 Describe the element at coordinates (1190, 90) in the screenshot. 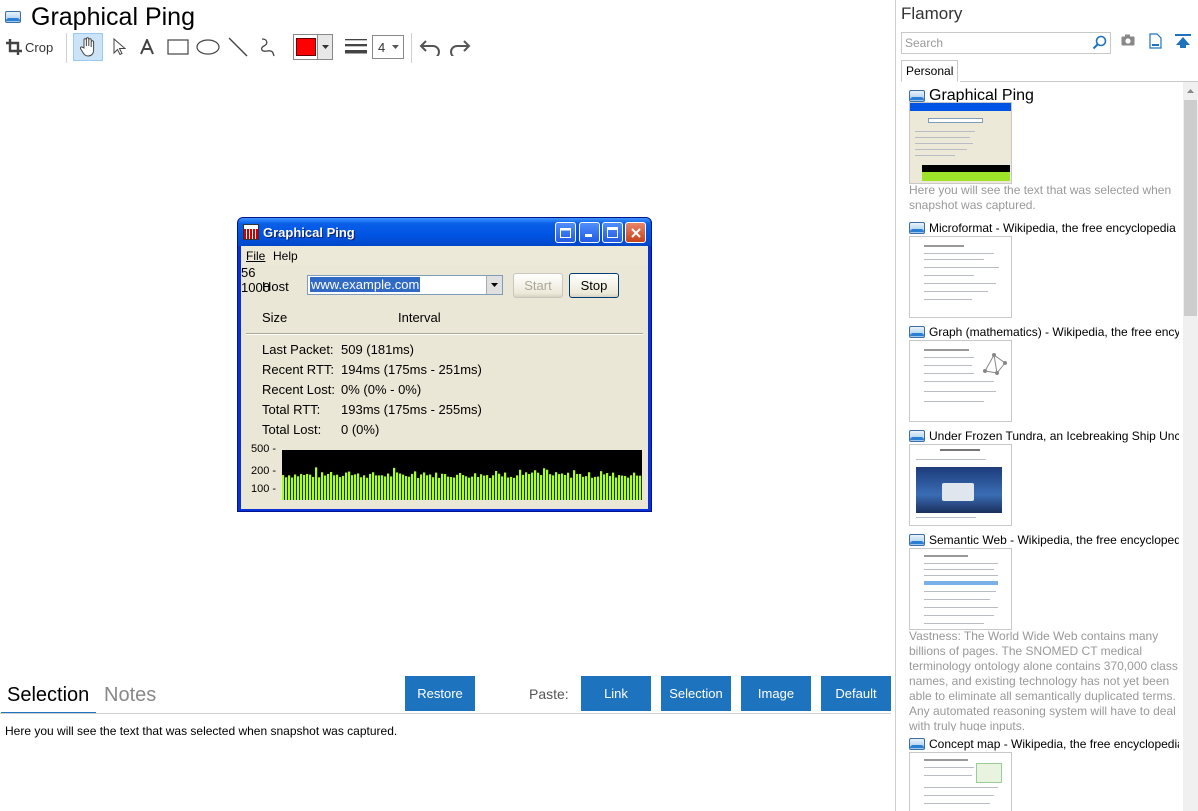

I see `scroll-up-button` at that location.